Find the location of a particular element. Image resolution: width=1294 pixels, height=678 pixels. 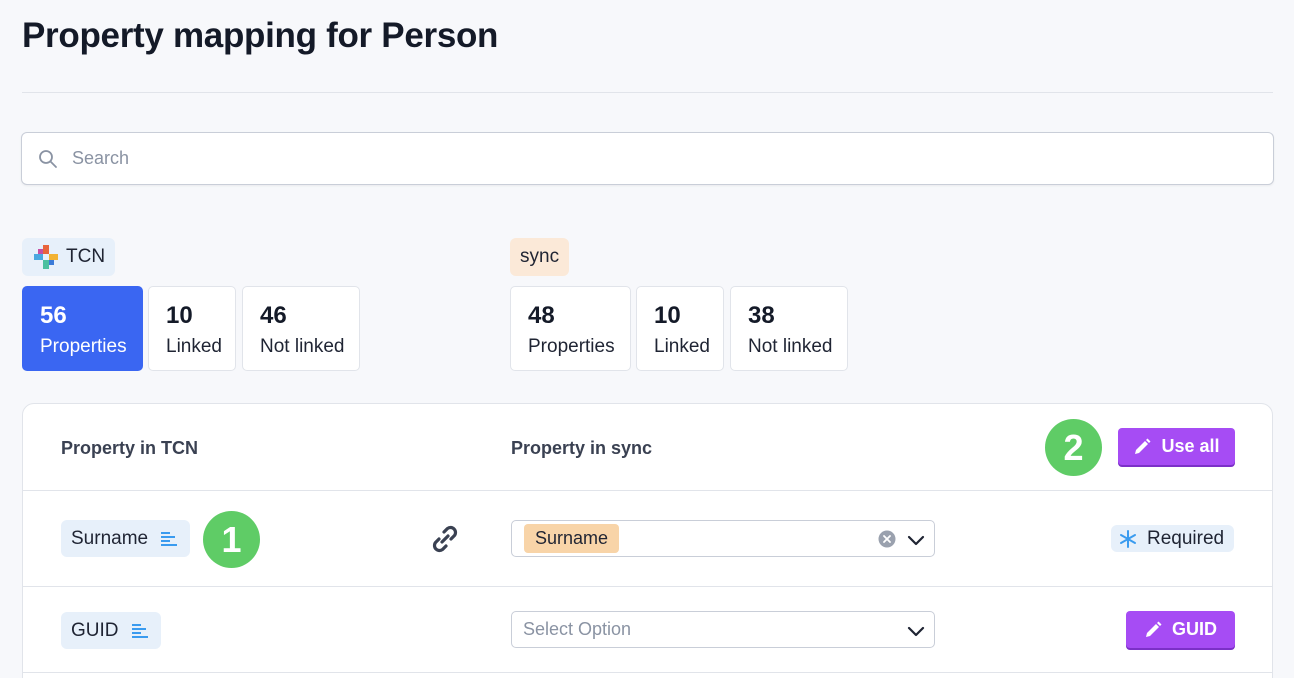

table-row: GUID Select Option GUID is located at coordinates (647, 630).